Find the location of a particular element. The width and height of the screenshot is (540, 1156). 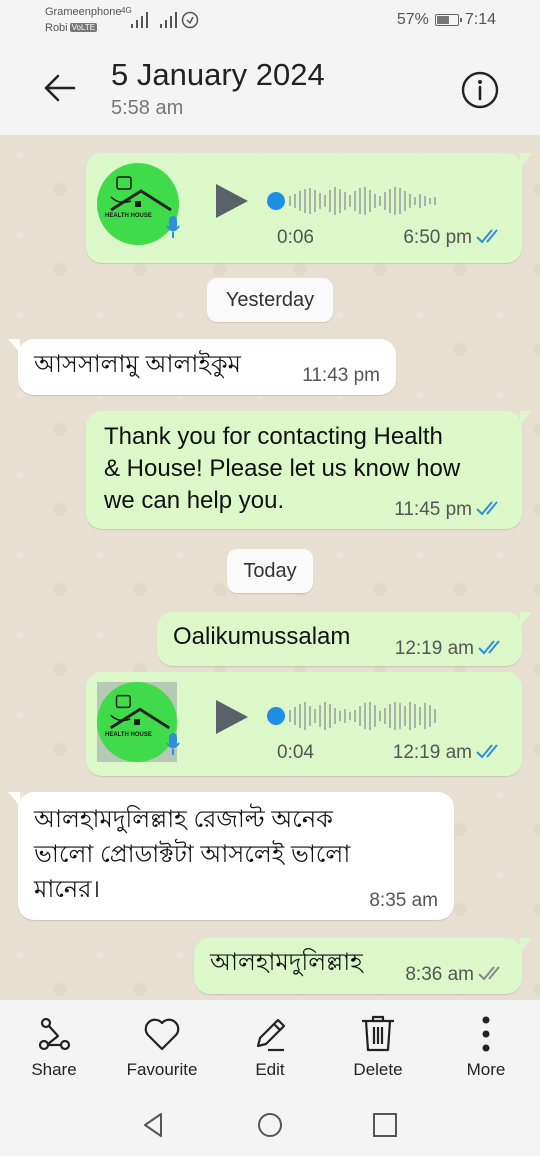

date-separator: Yesterday is located at coordinates (270, 300).